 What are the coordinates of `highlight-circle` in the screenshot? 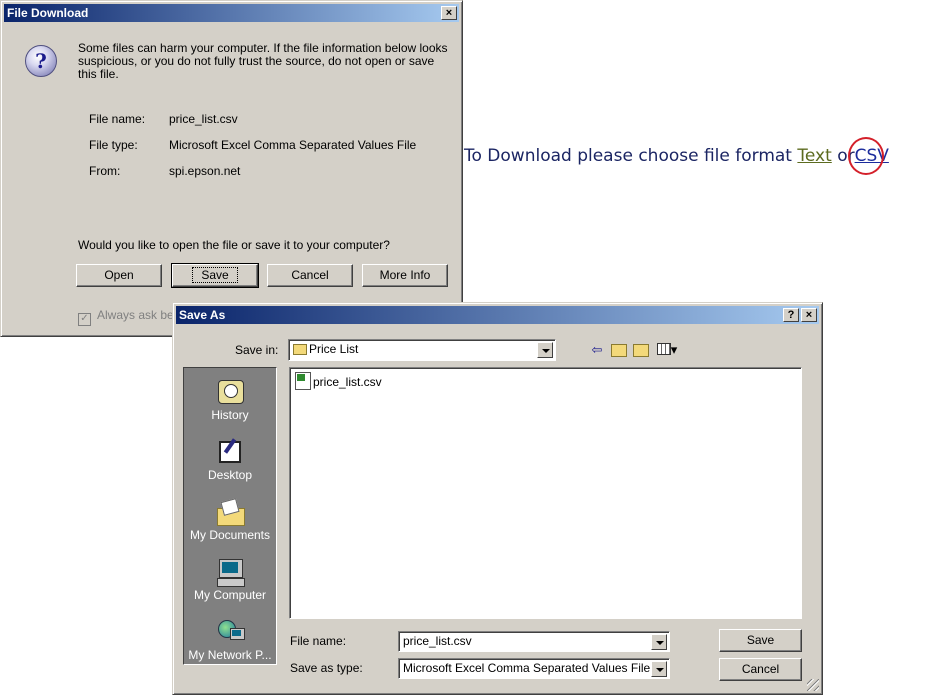 It's located at (865, 156).